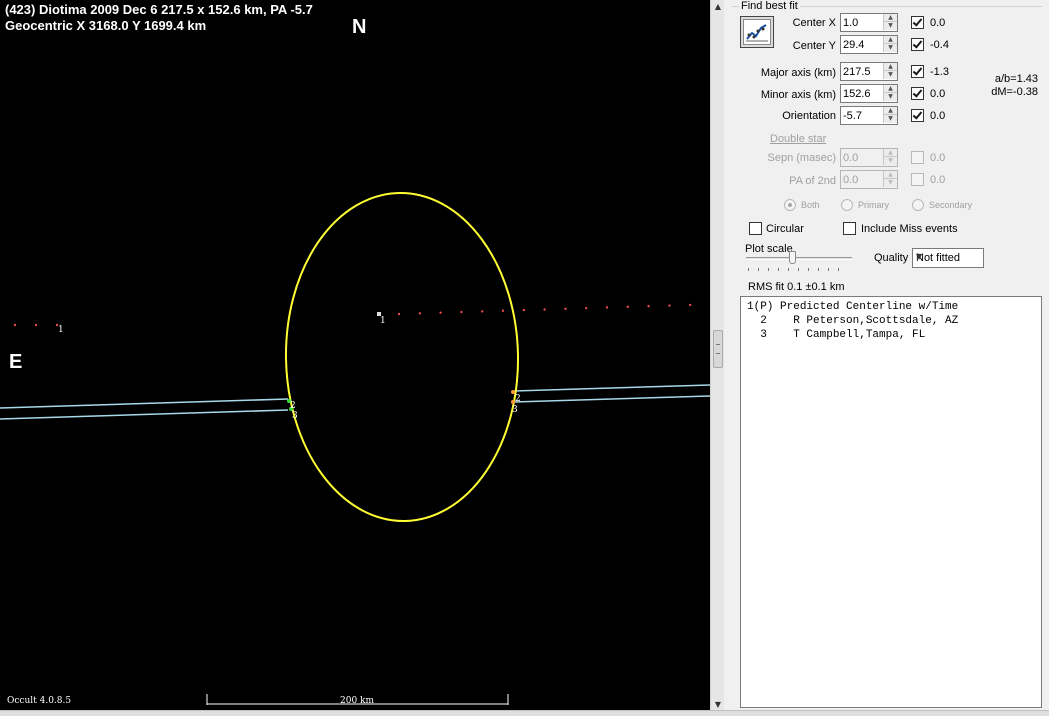 The width and height of the screenshot is (1049, 716). What do you see at coordinates (799, 258) in the screenshot?
I see `plot-scale-track` at bounding box center [799, 258].